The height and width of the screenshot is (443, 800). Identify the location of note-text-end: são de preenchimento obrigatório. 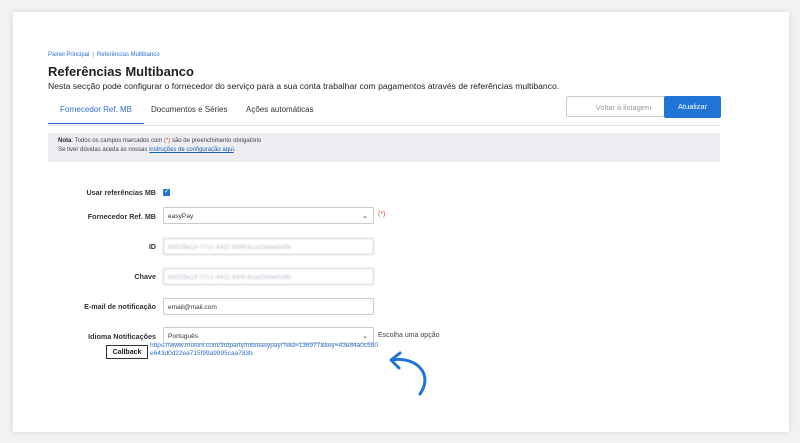
(216, 141).